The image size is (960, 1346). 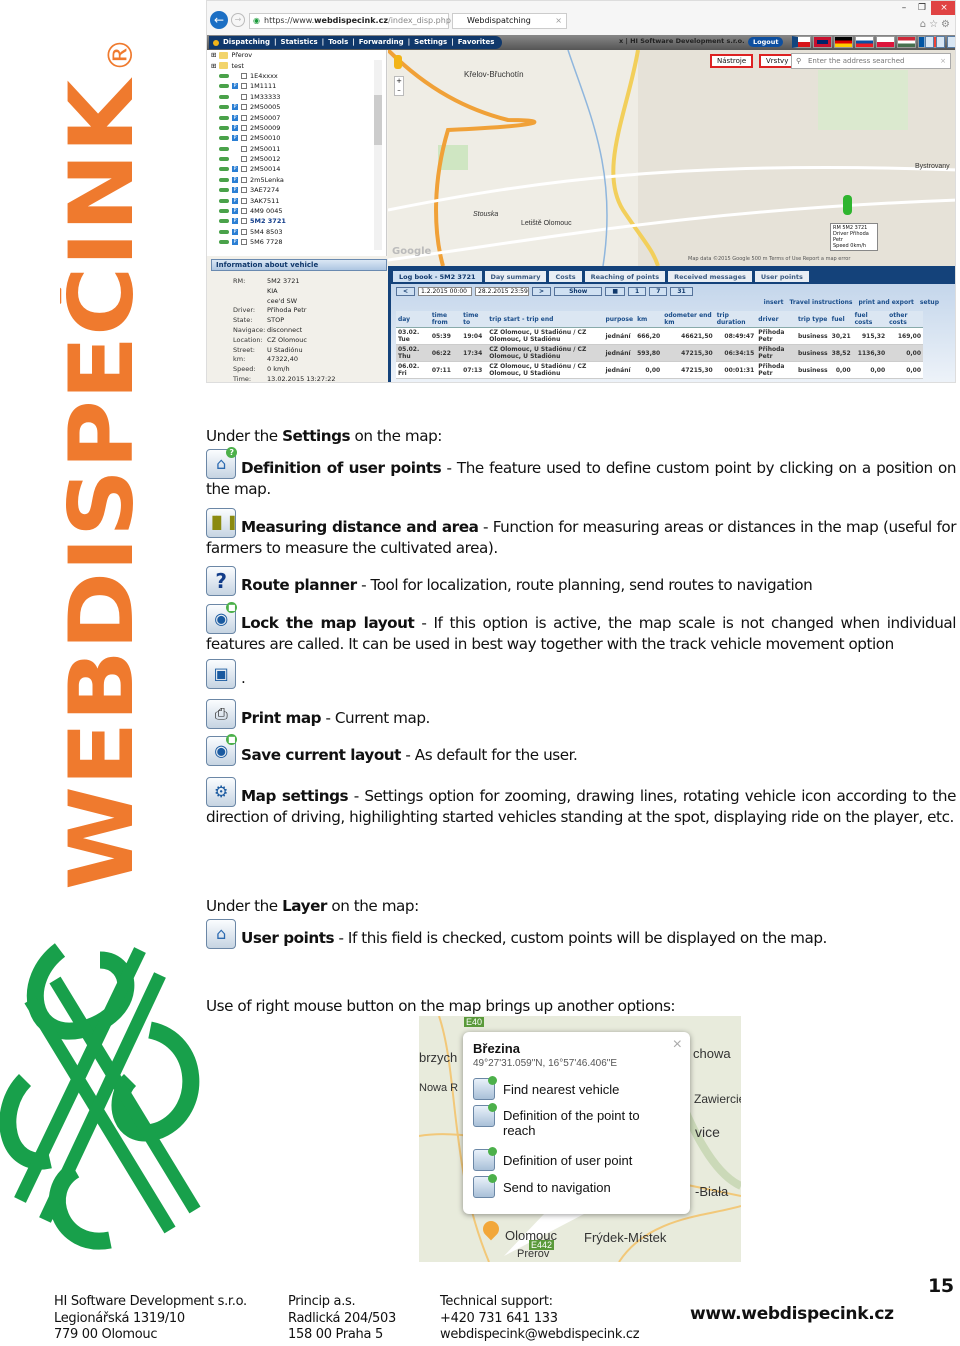 What do you see at coordinates (820, 302) in the screenshot?
I see `travel-instructions-link: Travel instructions` at bounding box center [820, 302].